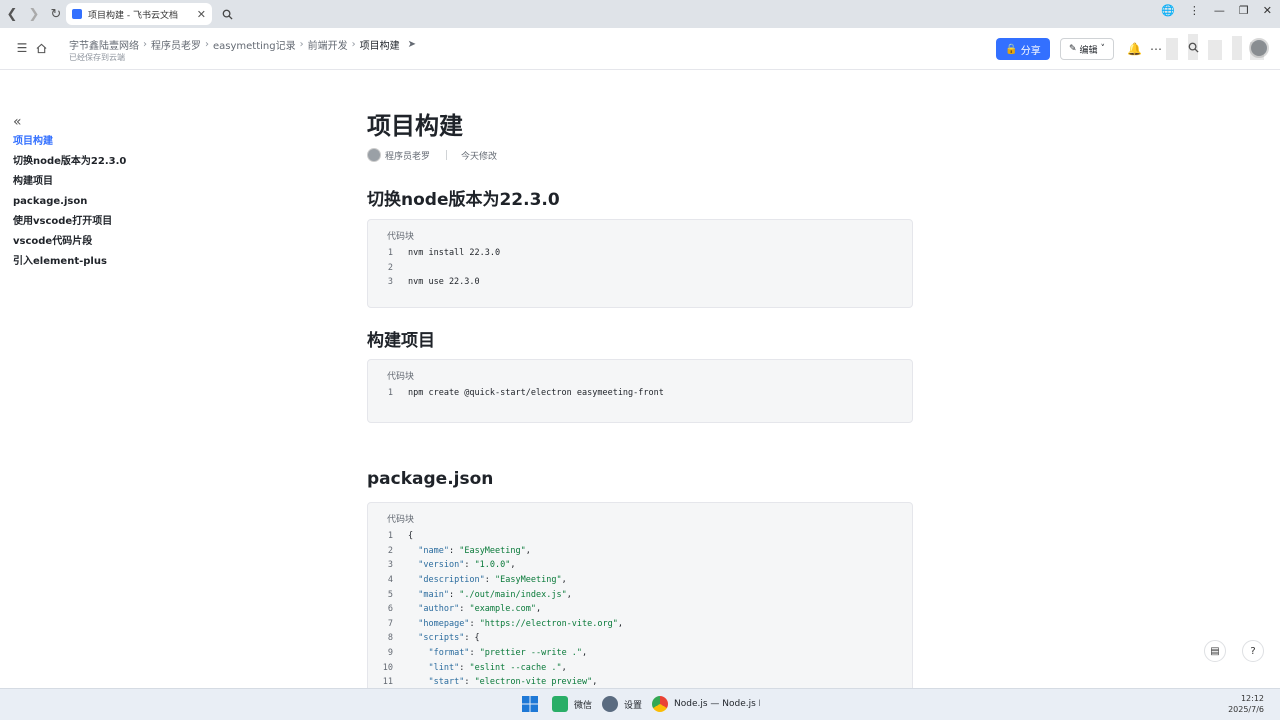  I want to click on windows-icon, so click(530, 704).